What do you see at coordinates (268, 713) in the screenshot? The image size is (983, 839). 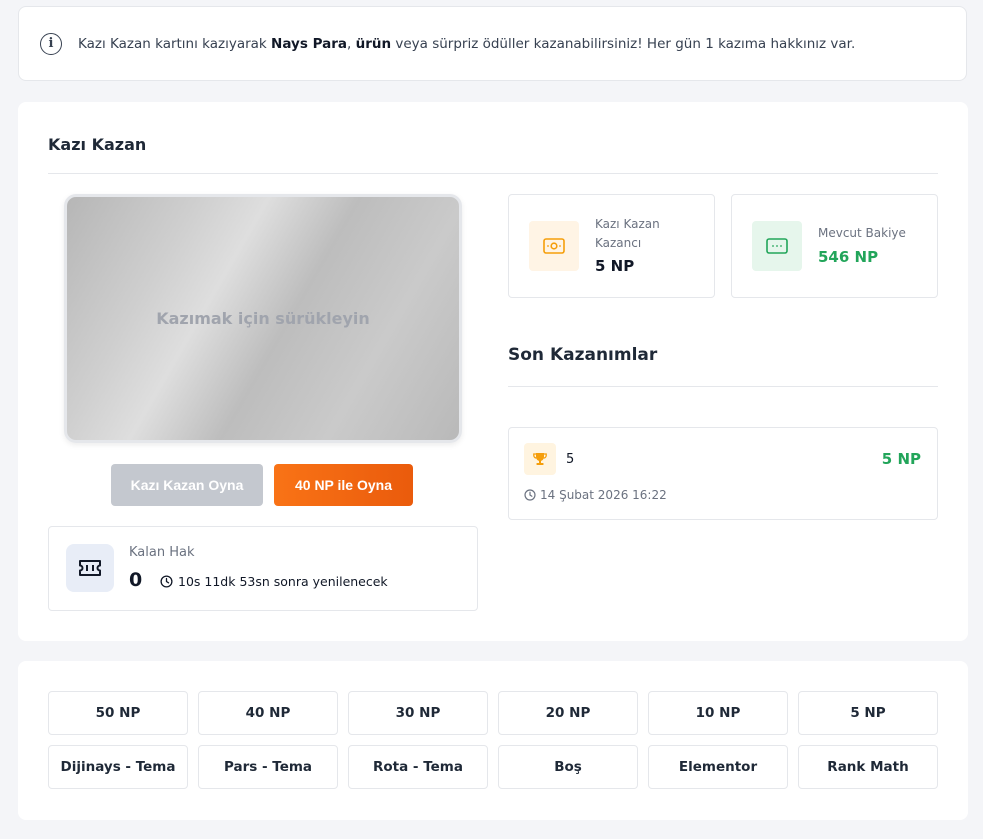 I see `prize-item: 40 NP` at bounding box center [268, 713].